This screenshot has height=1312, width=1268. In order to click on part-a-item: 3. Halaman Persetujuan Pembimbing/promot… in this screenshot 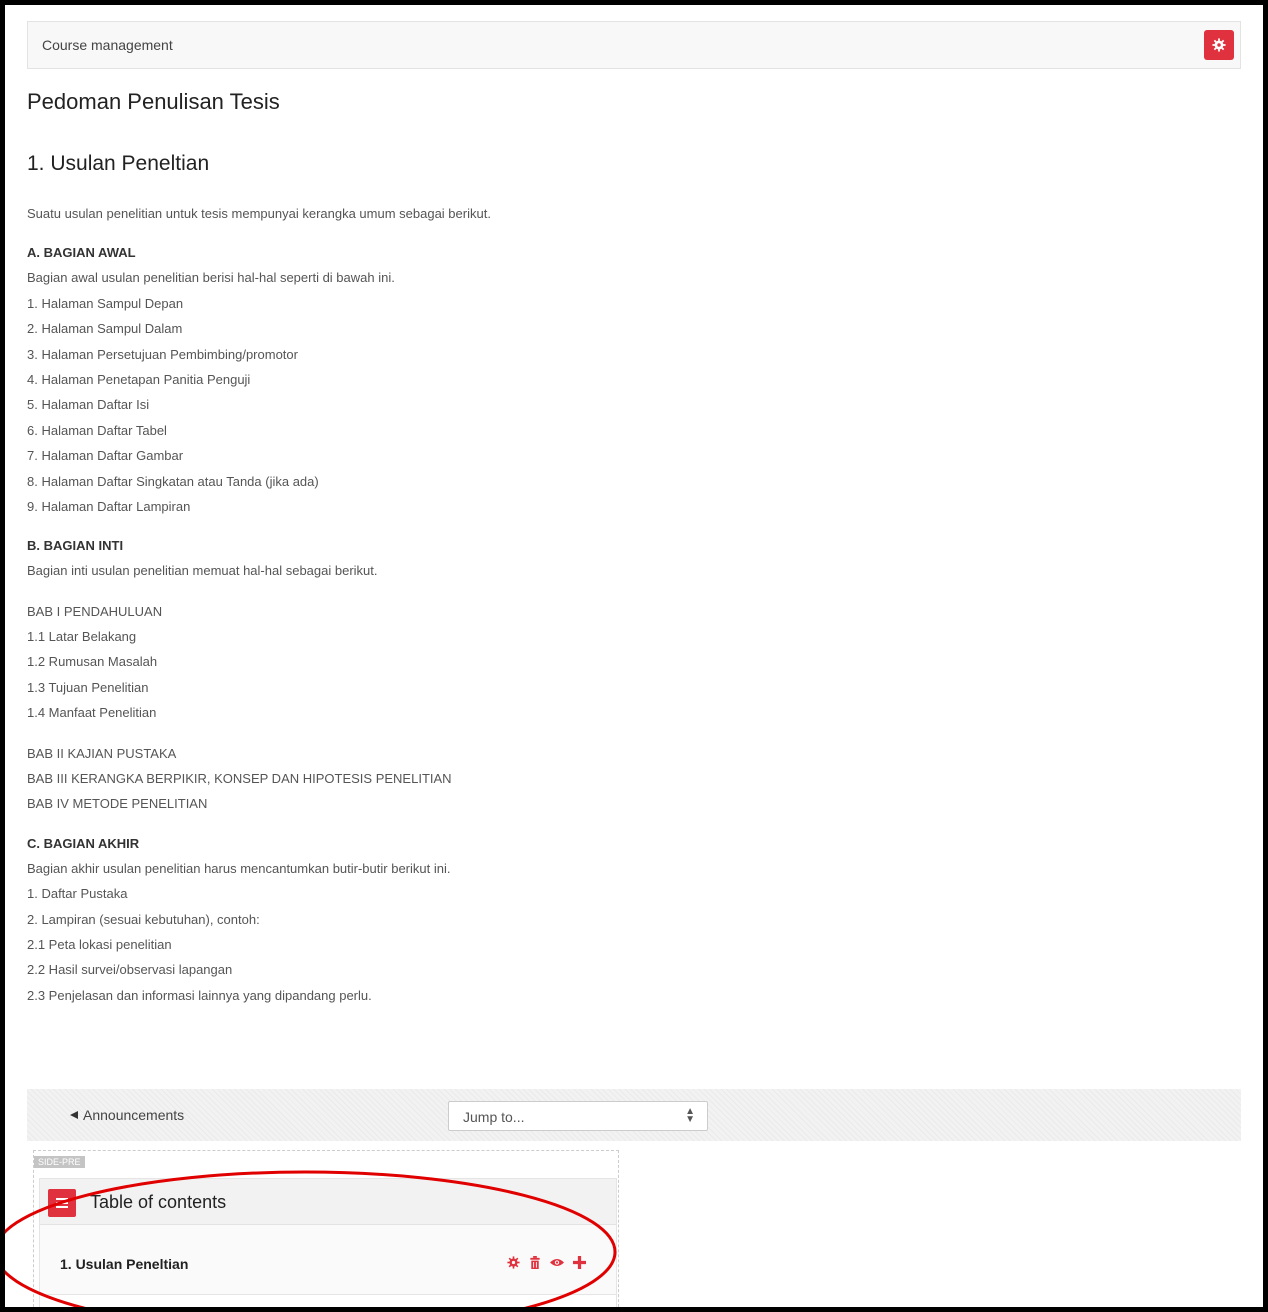, I will do `click(162, 354)`.